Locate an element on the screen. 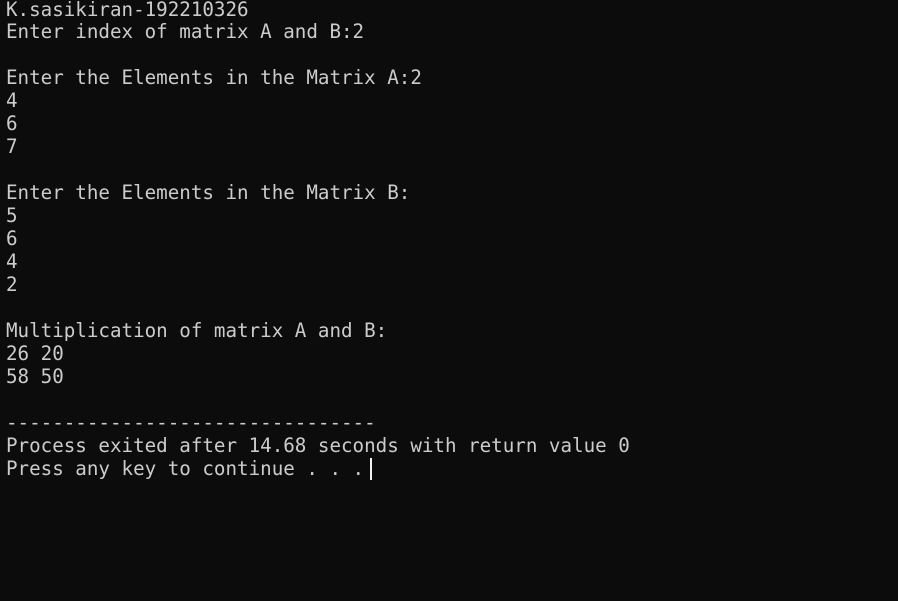 The image size is (898, 601). console-line-result-row: 26 20 is located at coordinates (35, 353).